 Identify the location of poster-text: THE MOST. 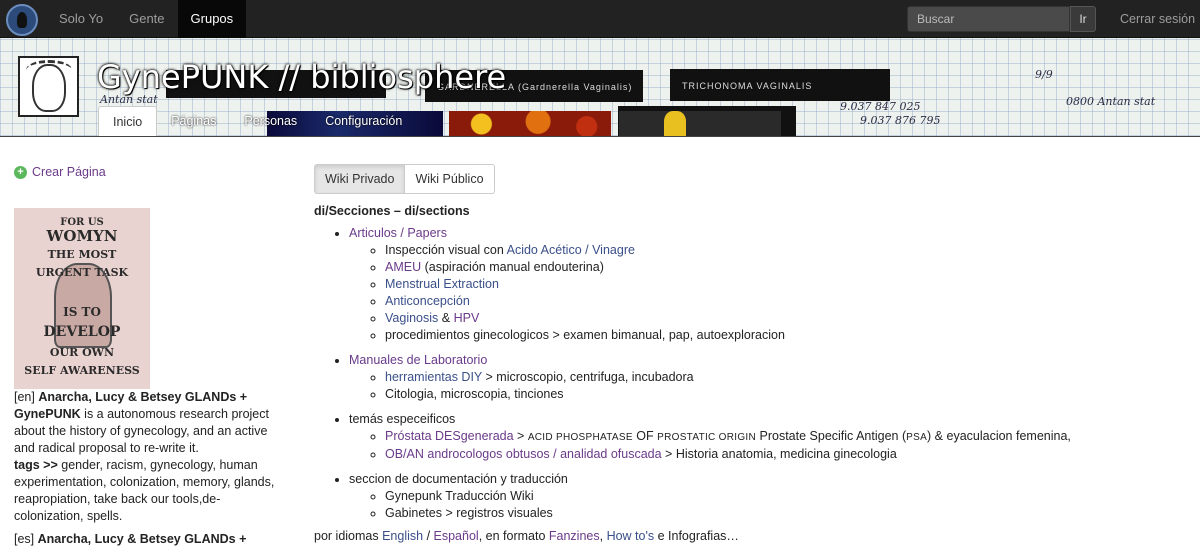
(82, 254).